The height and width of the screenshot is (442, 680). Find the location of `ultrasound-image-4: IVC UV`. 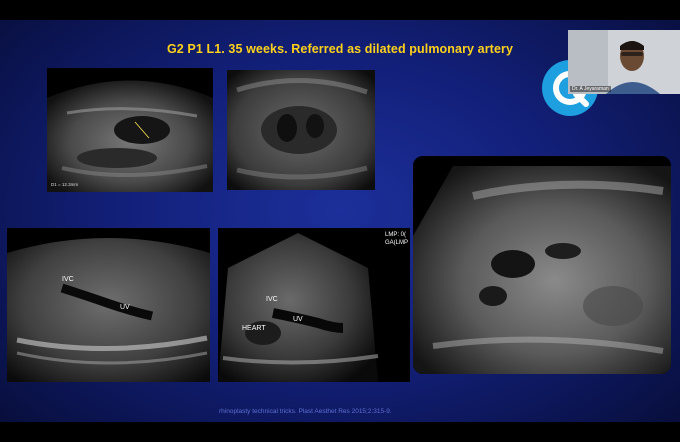

ultrasound-image-4: IVC UV is located at coordinates (108, 305).